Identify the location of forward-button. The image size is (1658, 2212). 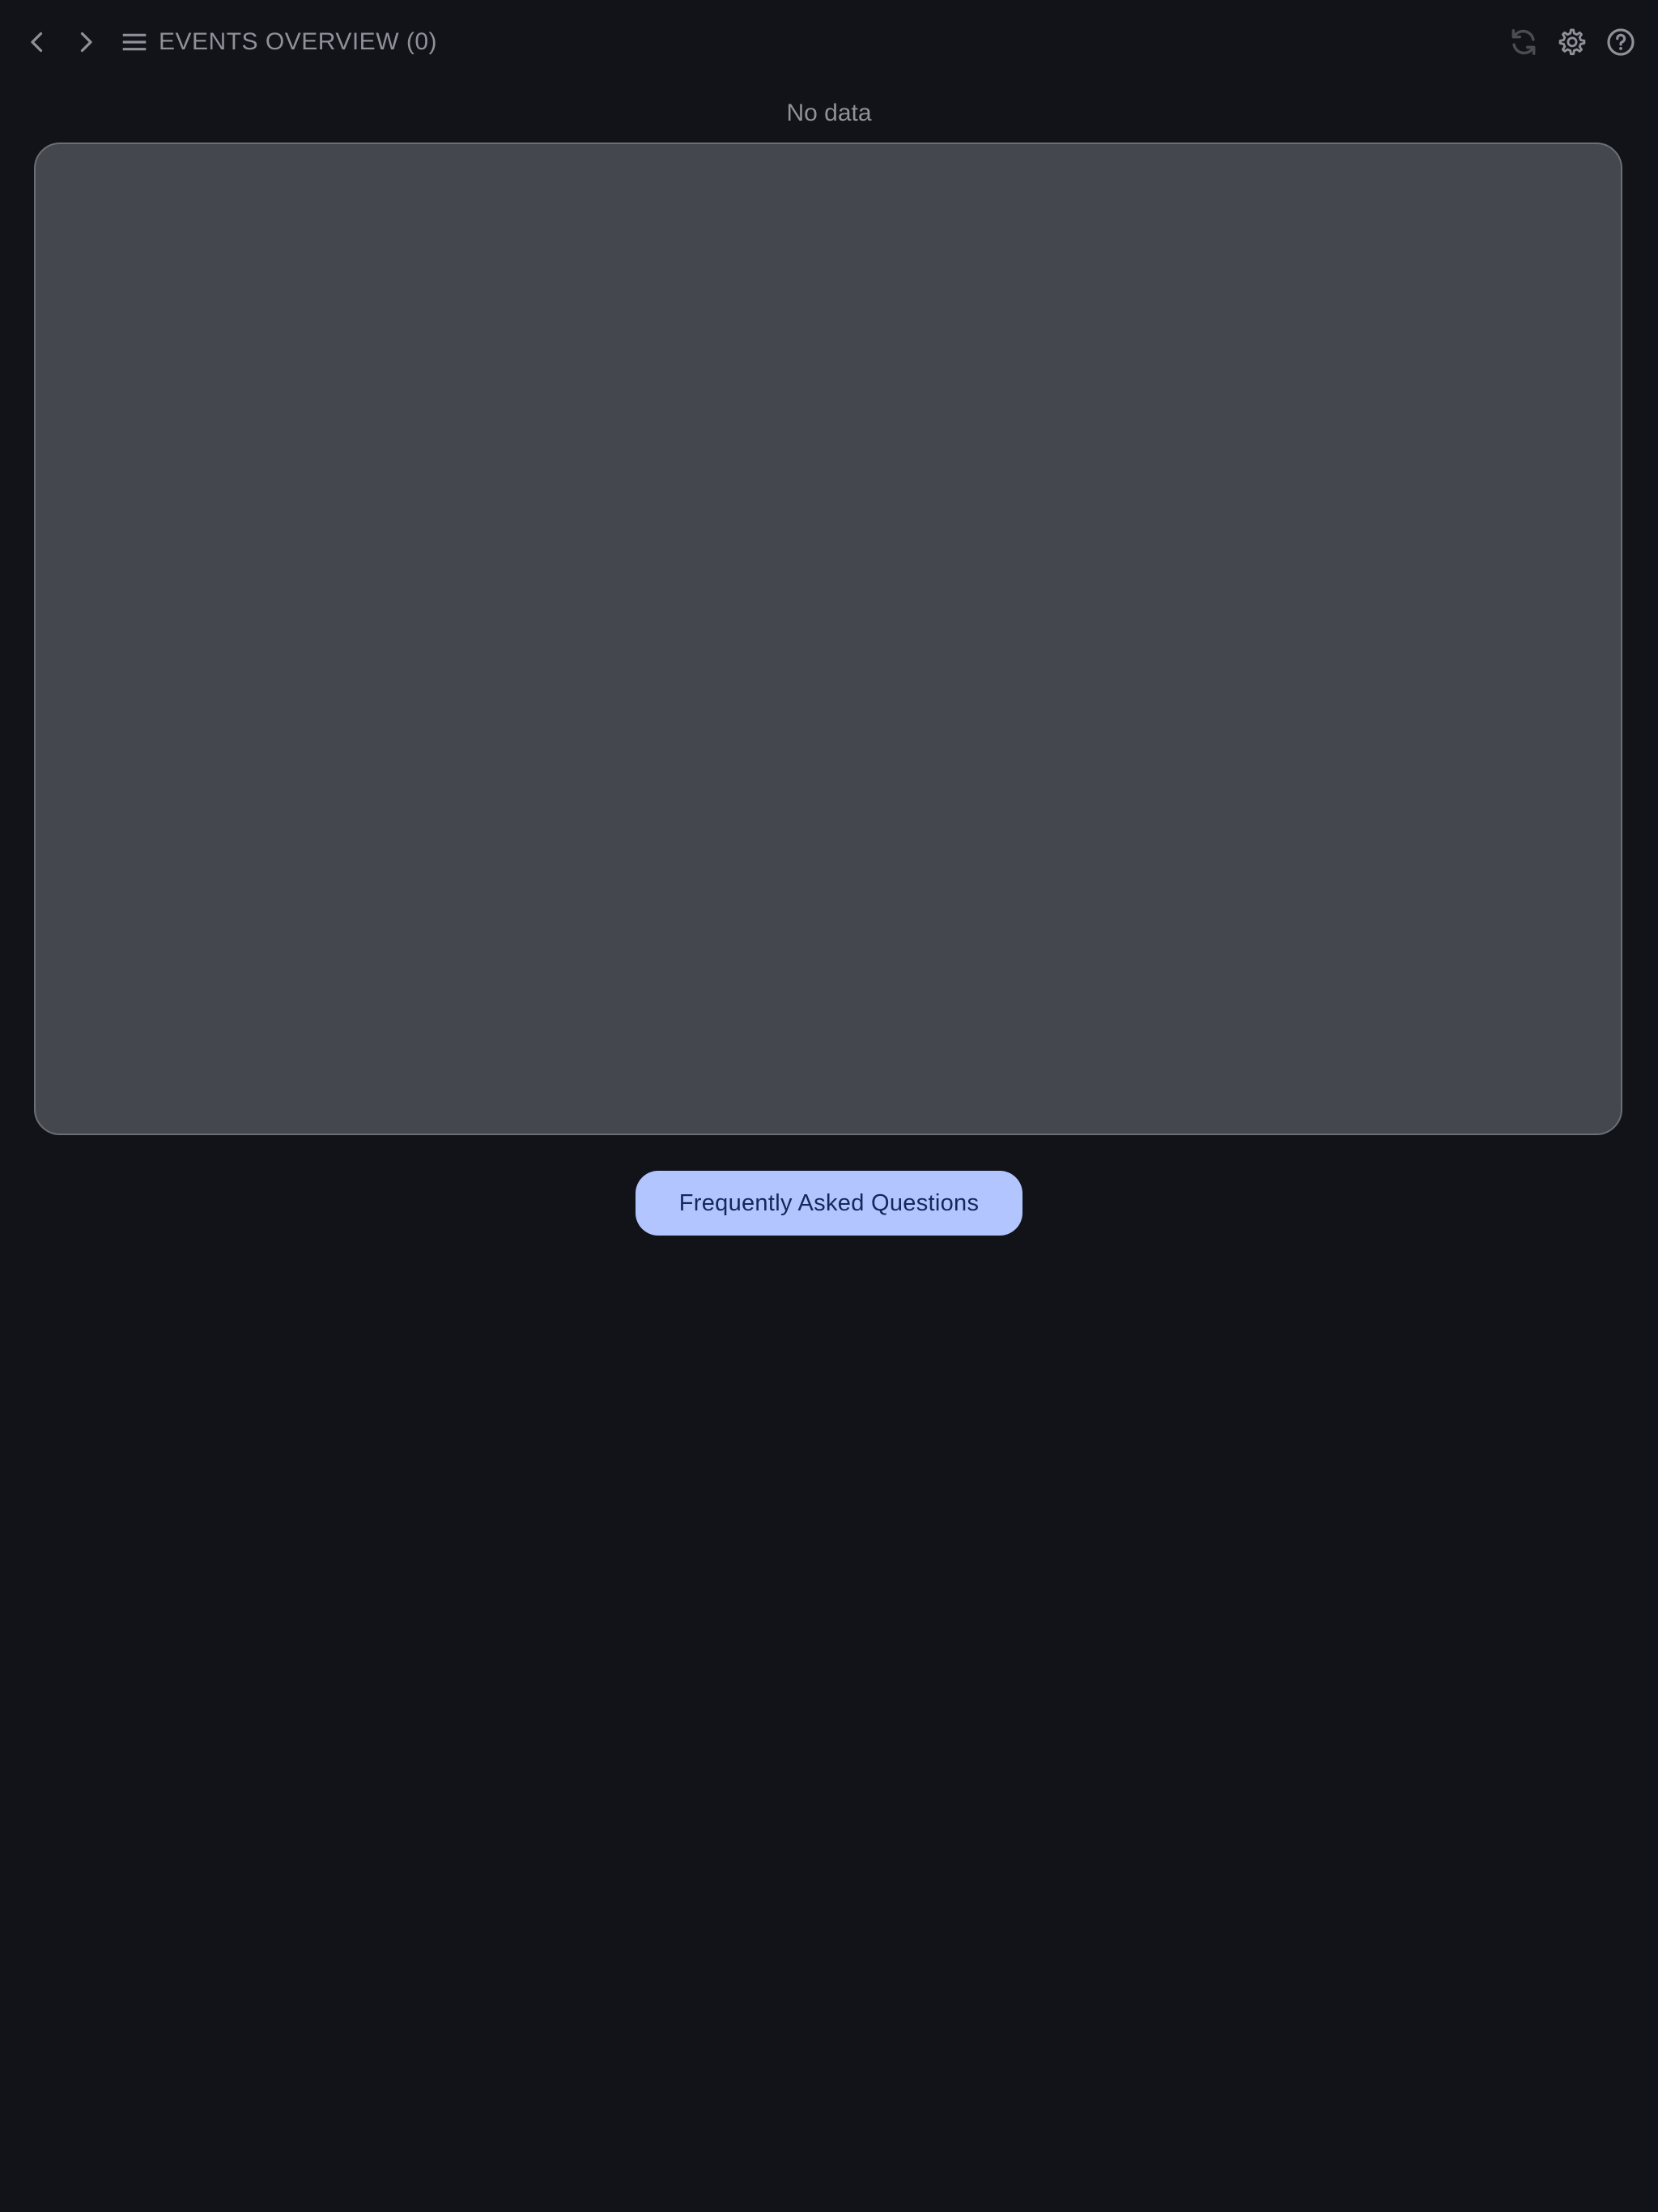
(86, 42).